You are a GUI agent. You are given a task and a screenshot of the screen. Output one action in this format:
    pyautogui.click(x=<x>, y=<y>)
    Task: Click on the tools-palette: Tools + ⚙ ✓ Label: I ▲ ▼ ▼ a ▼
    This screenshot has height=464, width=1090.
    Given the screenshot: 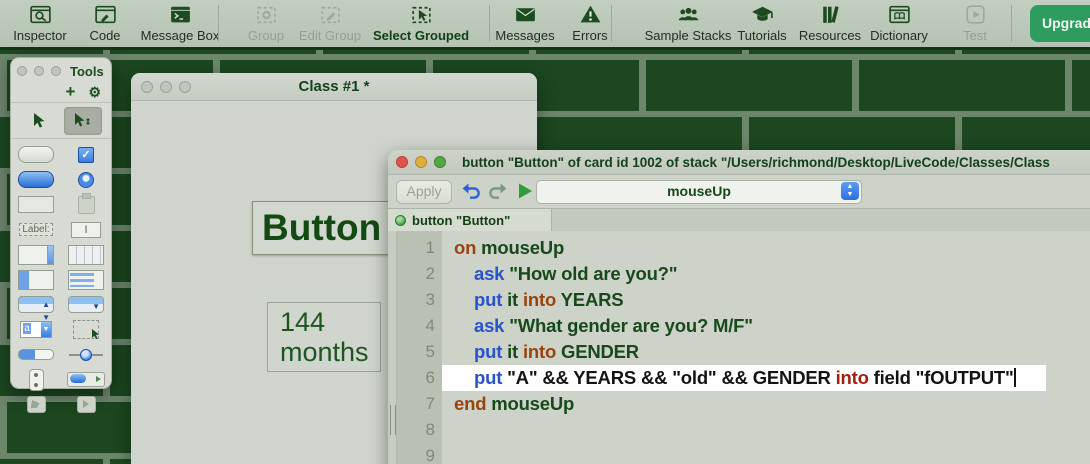 What is the action you would take?
    pyautogui.click(x=61, y=235)
    